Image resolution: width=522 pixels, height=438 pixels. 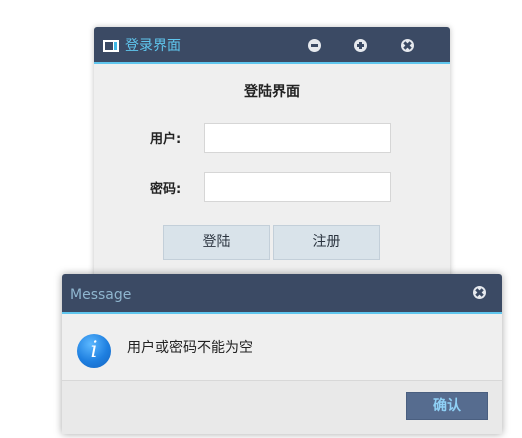 I want to click on login-titlebar: 登录界面, so click(x=272, y=45).